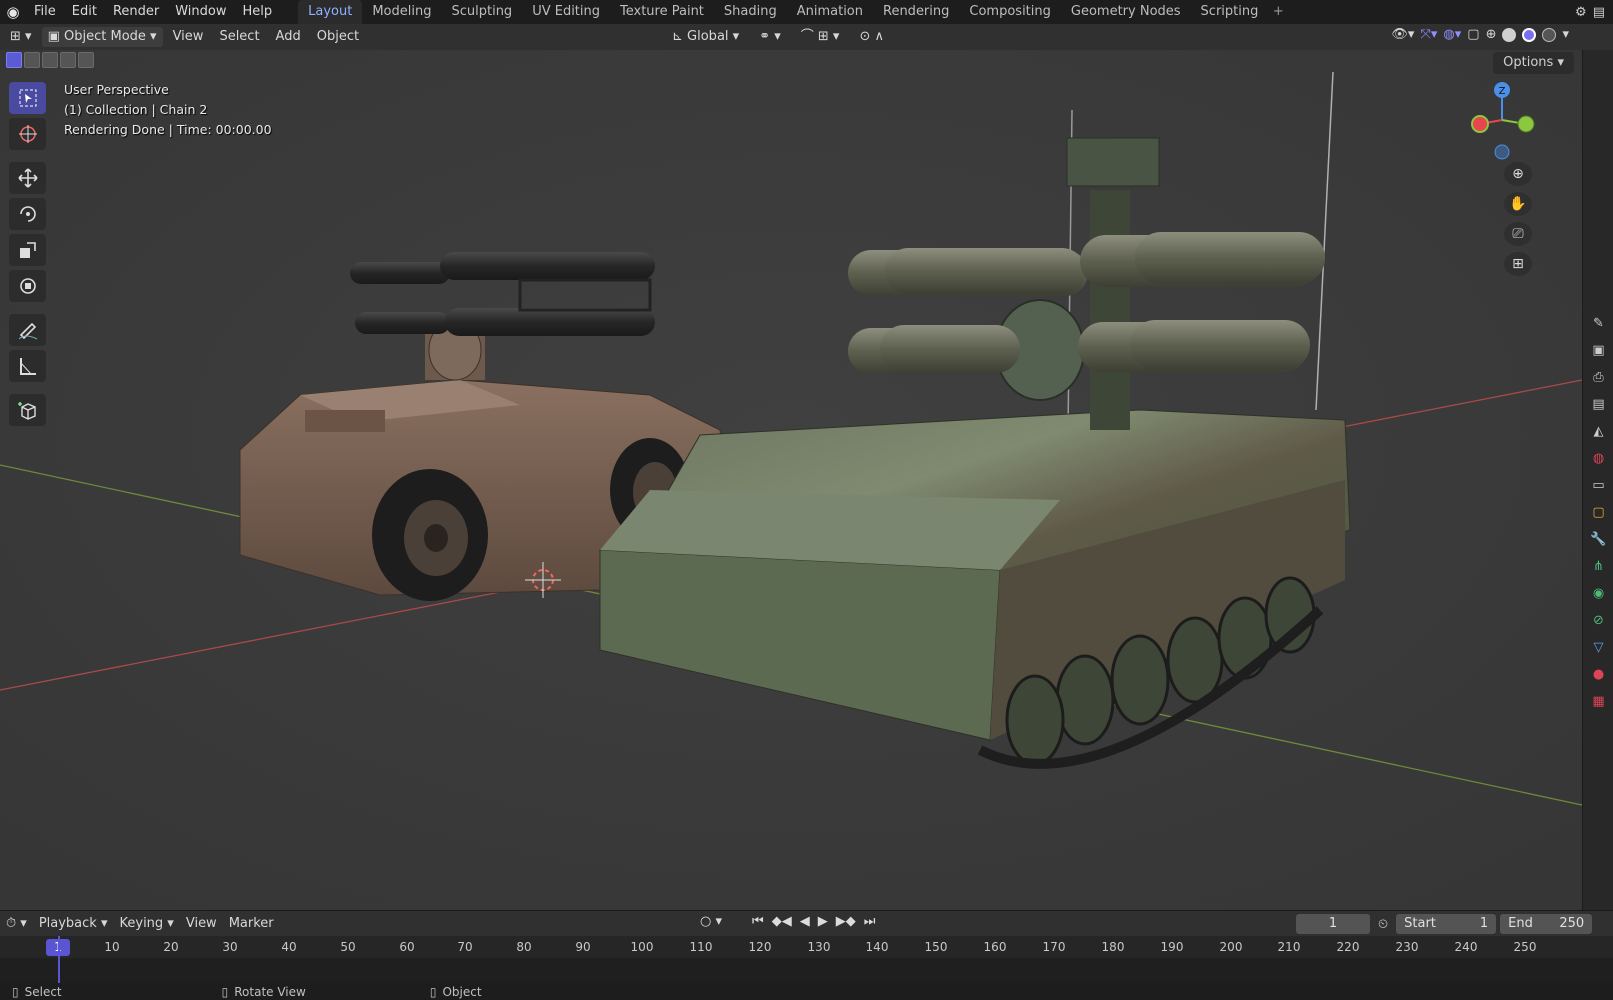 The image size is (1613, 1000). I want to click on move-tool, so click(27, 178).